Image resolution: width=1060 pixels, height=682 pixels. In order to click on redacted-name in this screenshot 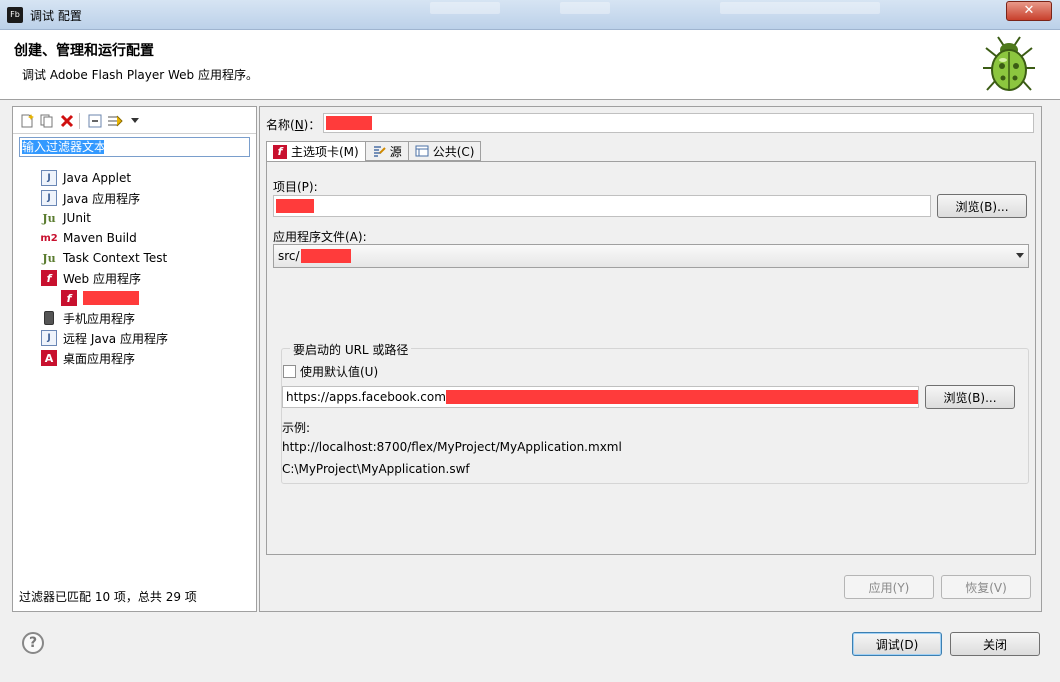, I will do `click(349, 123)`.